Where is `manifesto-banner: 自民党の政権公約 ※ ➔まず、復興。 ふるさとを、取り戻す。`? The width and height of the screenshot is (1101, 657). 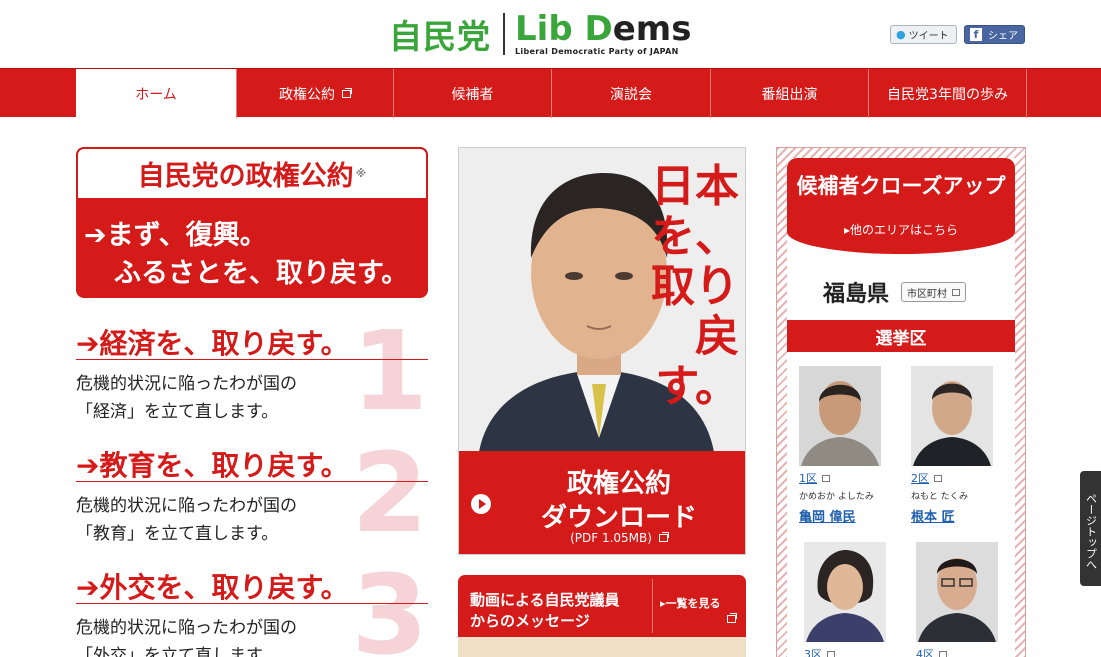 manifesto-banner: 自民党の政権公約 ※ ➔まず、復興。 ふるさとを、取り戻す。 is located at coordinates (252, 222).